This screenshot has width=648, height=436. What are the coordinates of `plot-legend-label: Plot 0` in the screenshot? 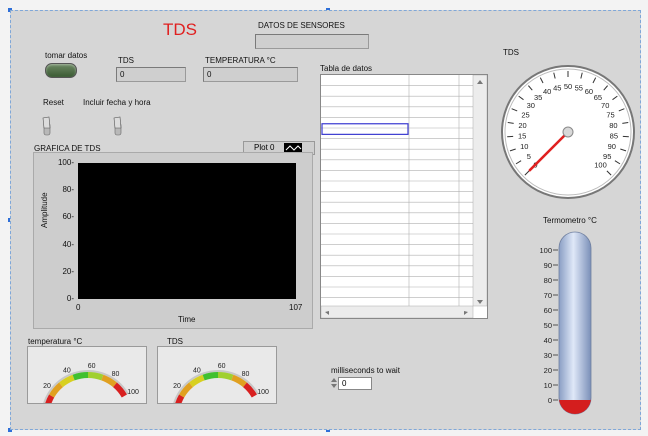 It's located at (264, 147).